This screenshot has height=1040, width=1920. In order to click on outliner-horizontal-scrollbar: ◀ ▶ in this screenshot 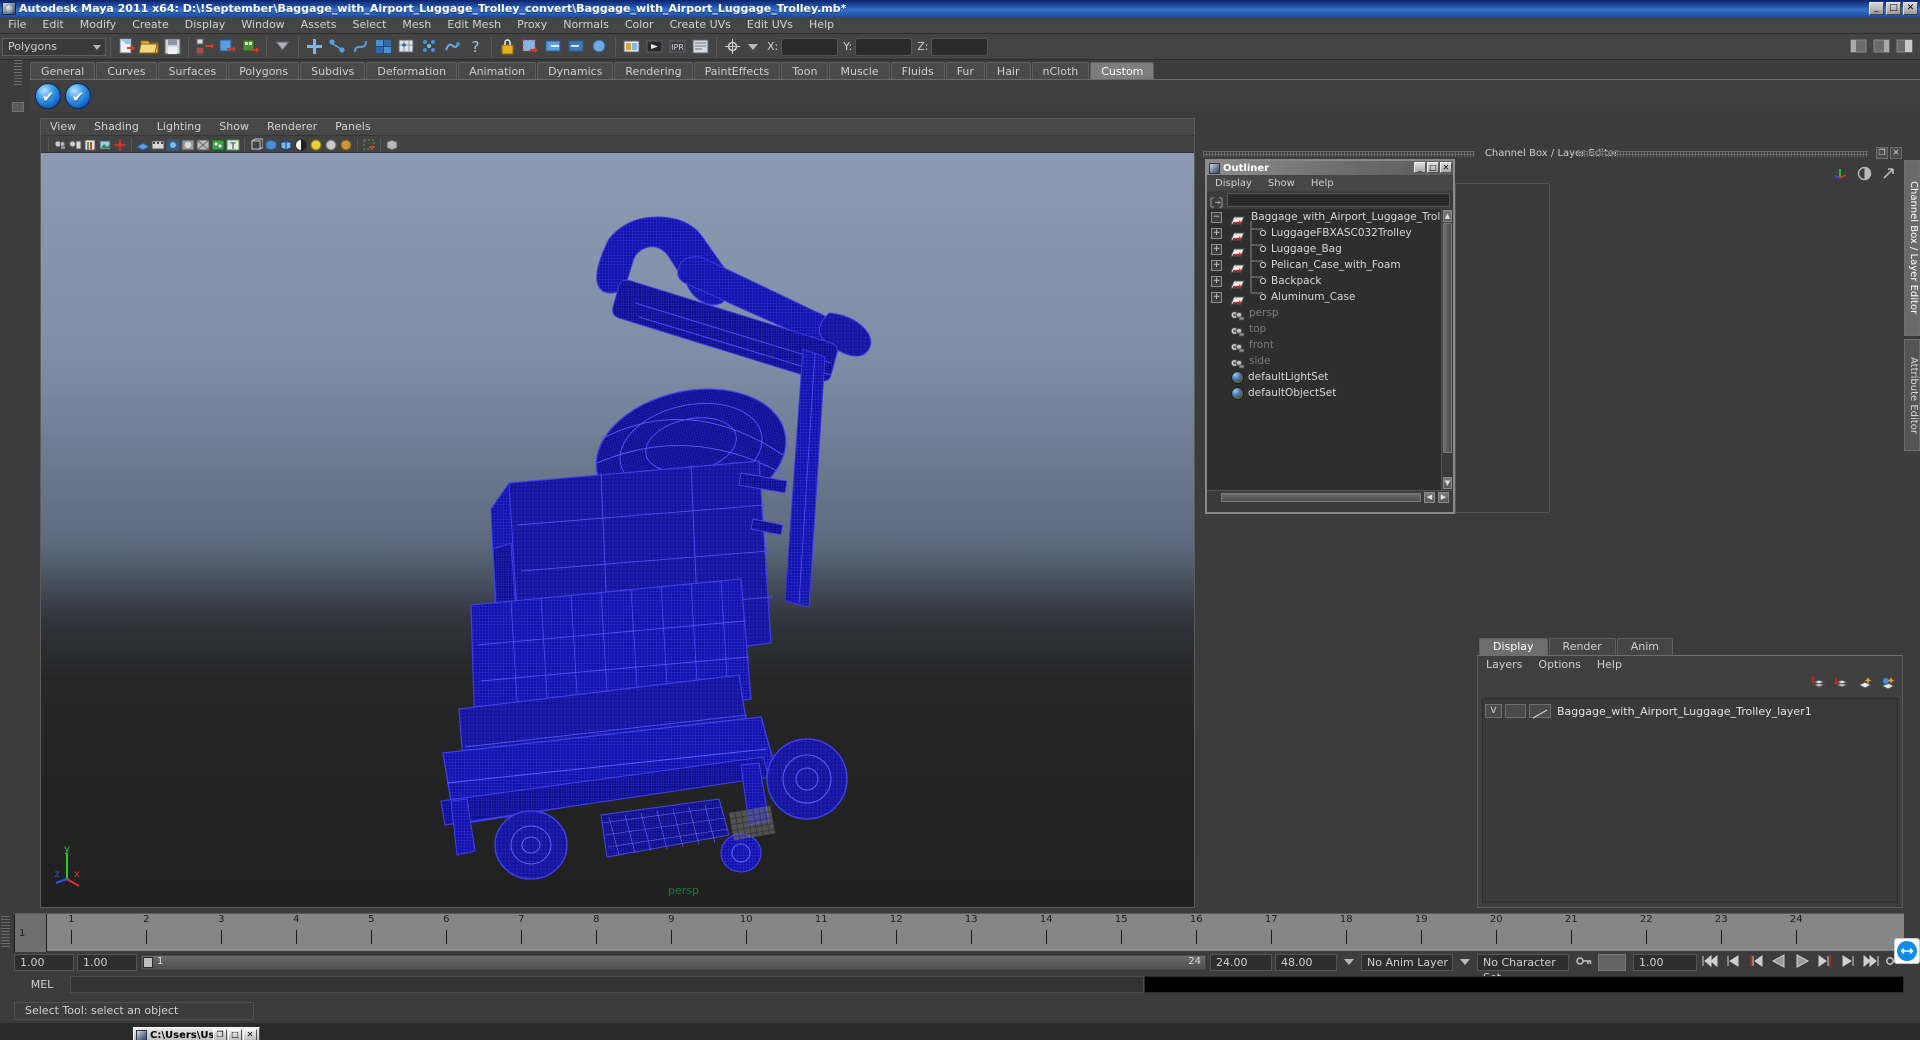, I will do `click(1330, 497)`.